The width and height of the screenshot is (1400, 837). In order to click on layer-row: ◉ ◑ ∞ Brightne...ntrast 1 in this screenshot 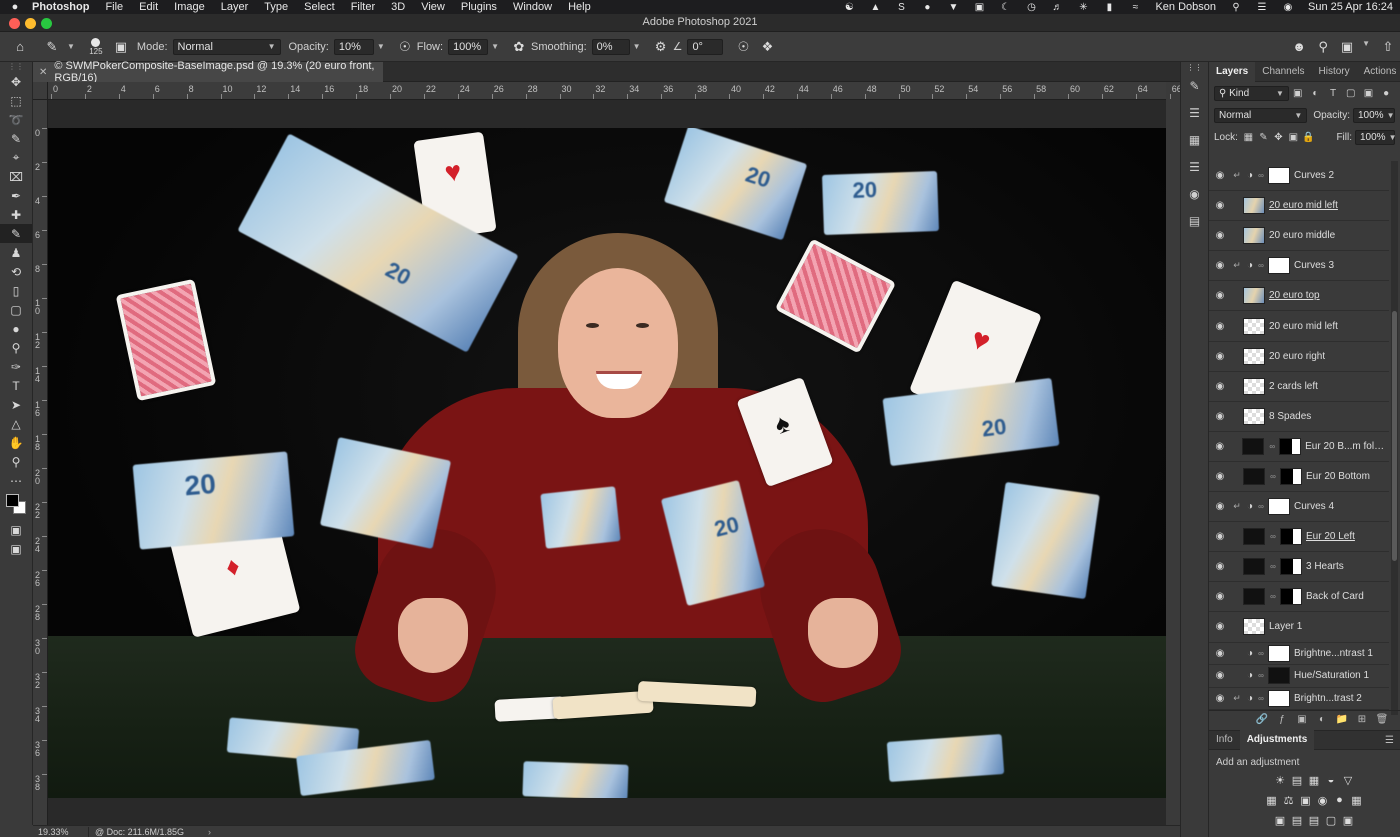, I will do `click(1299, 654)`.